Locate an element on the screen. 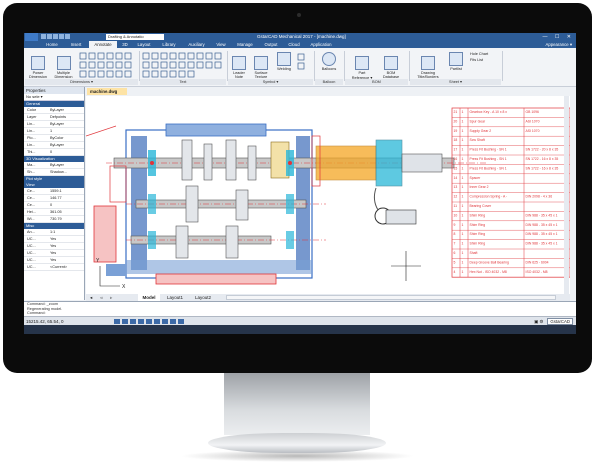 This screenshot has width=595, height=475. save-icon is located at coordinates (55, 36).